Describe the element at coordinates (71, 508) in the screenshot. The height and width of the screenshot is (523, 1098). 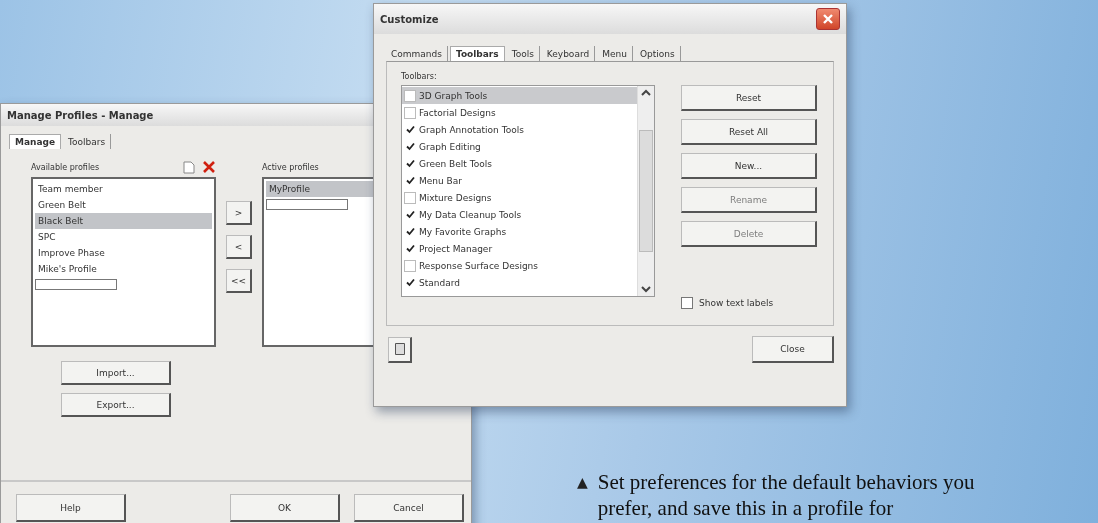
I see `dialog-button: Help` at that location.